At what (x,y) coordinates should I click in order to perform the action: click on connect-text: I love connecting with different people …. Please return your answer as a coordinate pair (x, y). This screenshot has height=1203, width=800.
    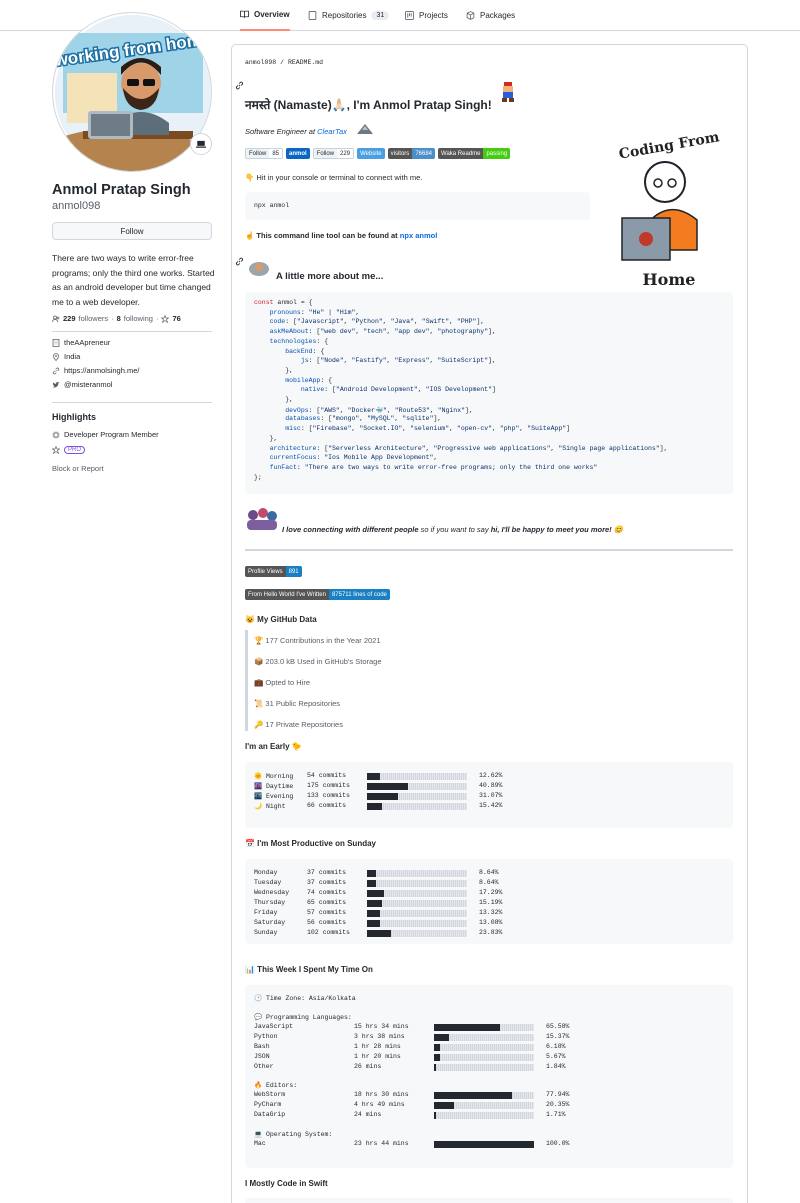
    Looking at the image, I should click on (452, 529).